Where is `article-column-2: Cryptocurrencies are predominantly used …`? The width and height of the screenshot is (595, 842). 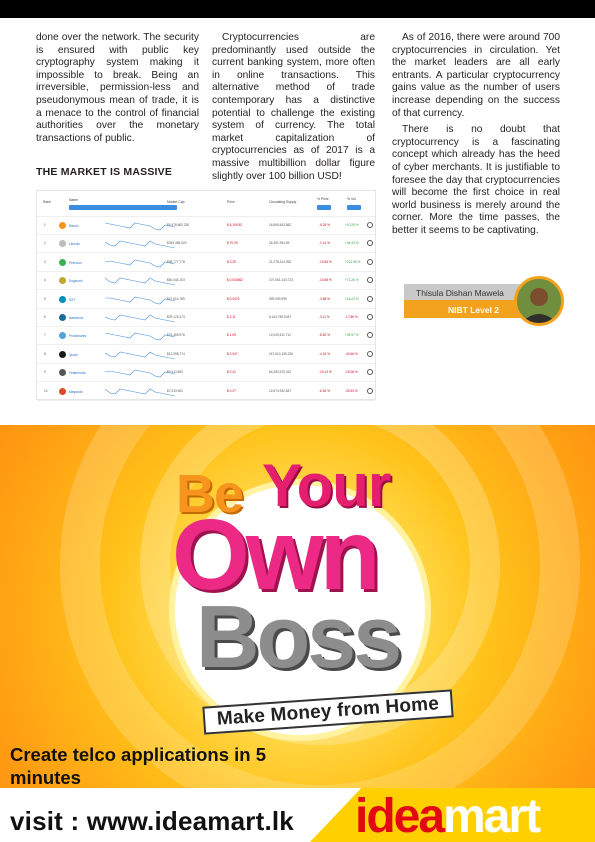 article-column-2: Cryptocurrencies are predominantly used … is located at coordinates (293, 109).